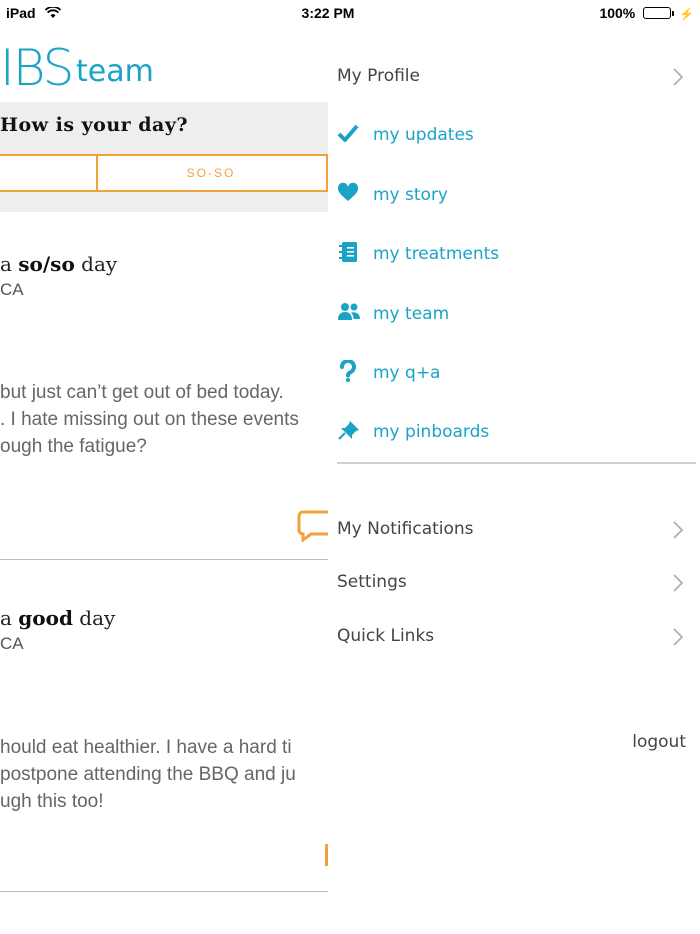 The height and width of the screenshot is (934, 700). What do you see at coordinates (517, 76) in the screenshot?
I see `my-profile-row: My Profile` at bounding box center [517, 76].